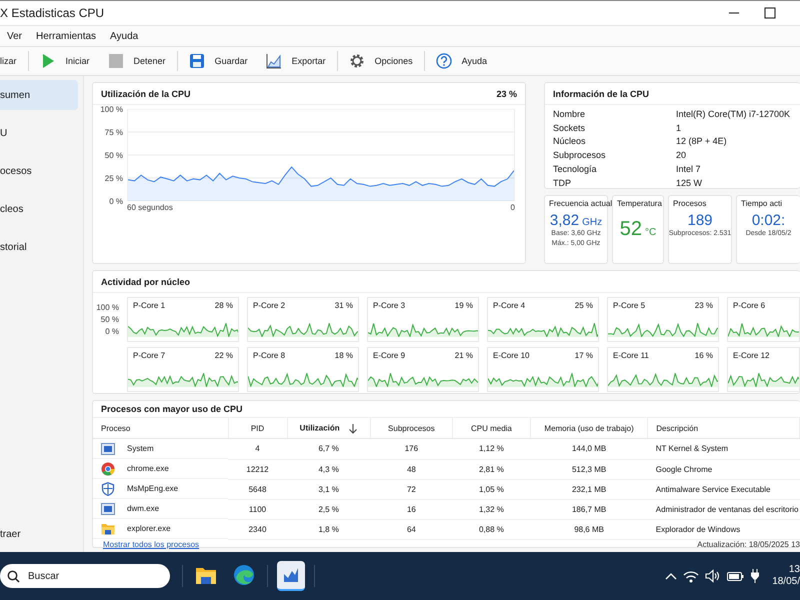  Describe the element at coordinates (39, 133) in the screenshot. I see `sidebar-item: U` at that location.